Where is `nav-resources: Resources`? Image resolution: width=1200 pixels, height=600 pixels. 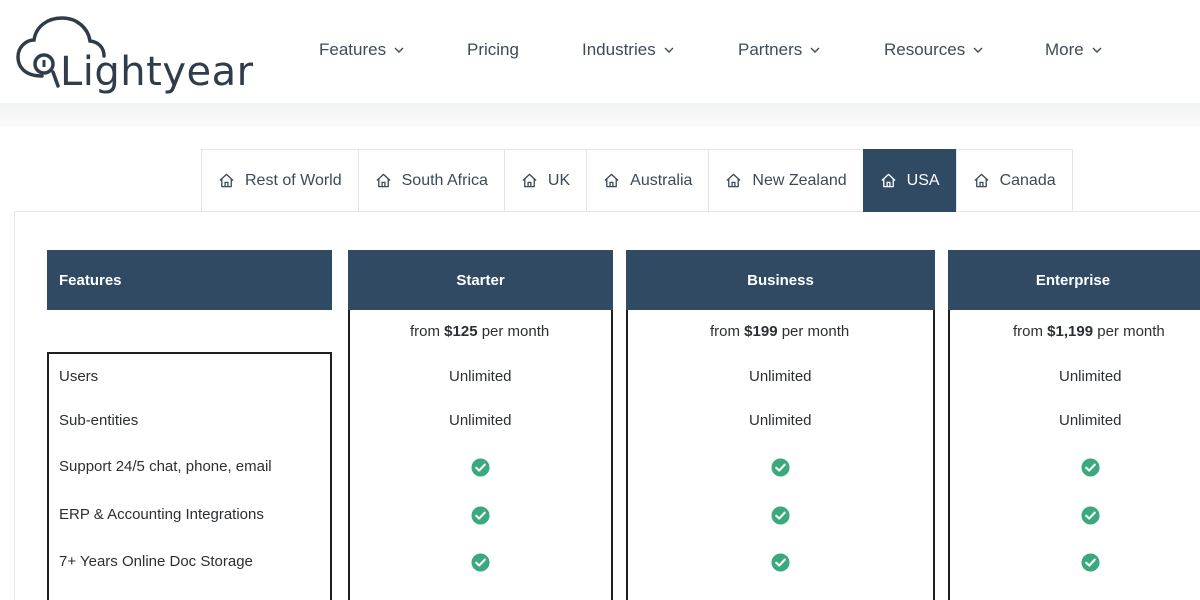 nav-resources: Resources is located at coordinates (933, 50).